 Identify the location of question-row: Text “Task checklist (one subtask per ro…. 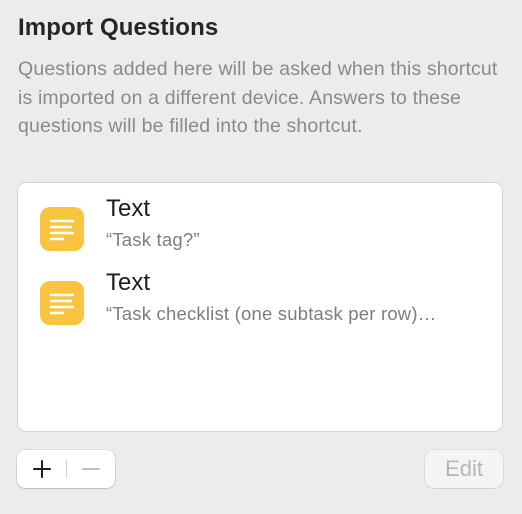
(260, 301).